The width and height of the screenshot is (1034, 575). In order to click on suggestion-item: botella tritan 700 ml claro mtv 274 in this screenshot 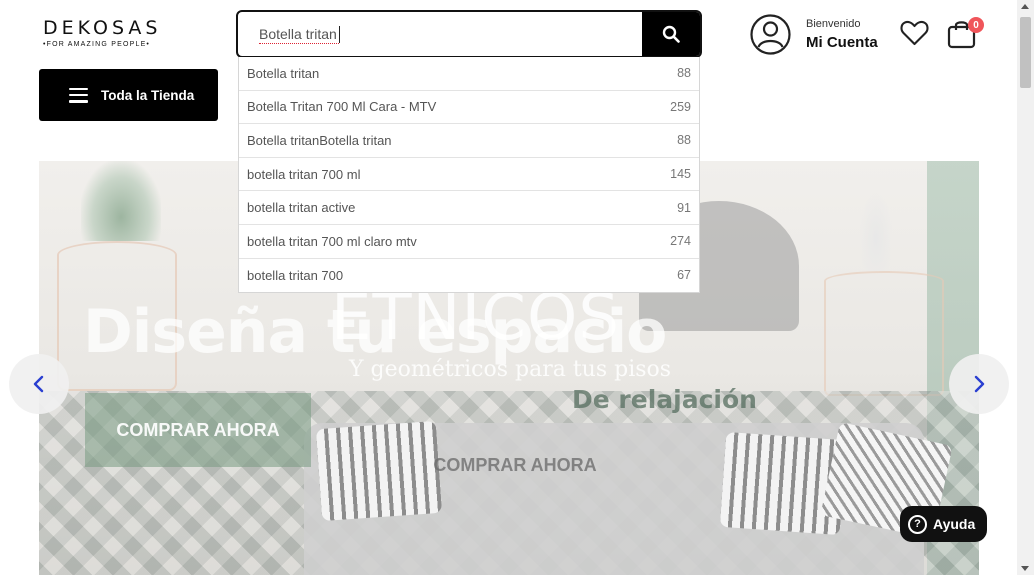, I will do `click(469, 242)`.